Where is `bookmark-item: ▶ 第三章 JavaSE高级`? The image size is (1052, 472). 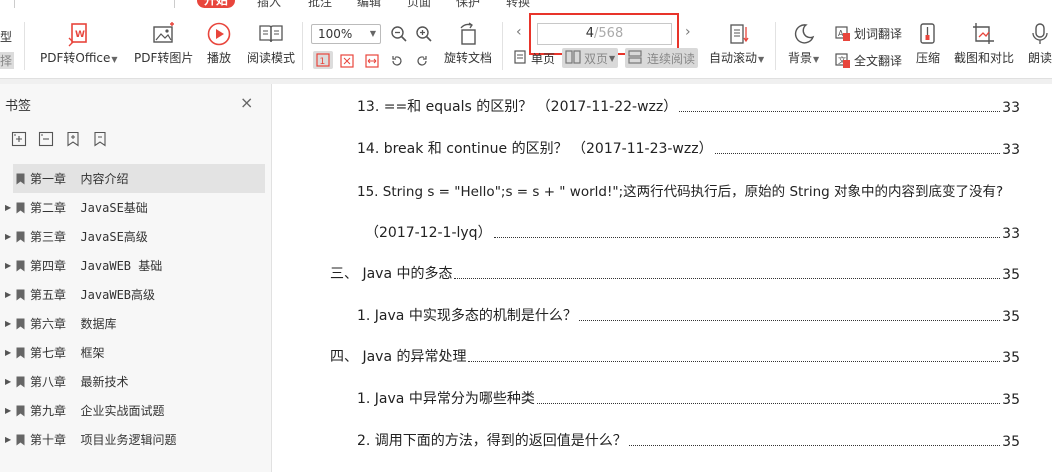
bookmark-item: ▶ 第三章 JavaSE高级 is located at coordinates (136, 236).